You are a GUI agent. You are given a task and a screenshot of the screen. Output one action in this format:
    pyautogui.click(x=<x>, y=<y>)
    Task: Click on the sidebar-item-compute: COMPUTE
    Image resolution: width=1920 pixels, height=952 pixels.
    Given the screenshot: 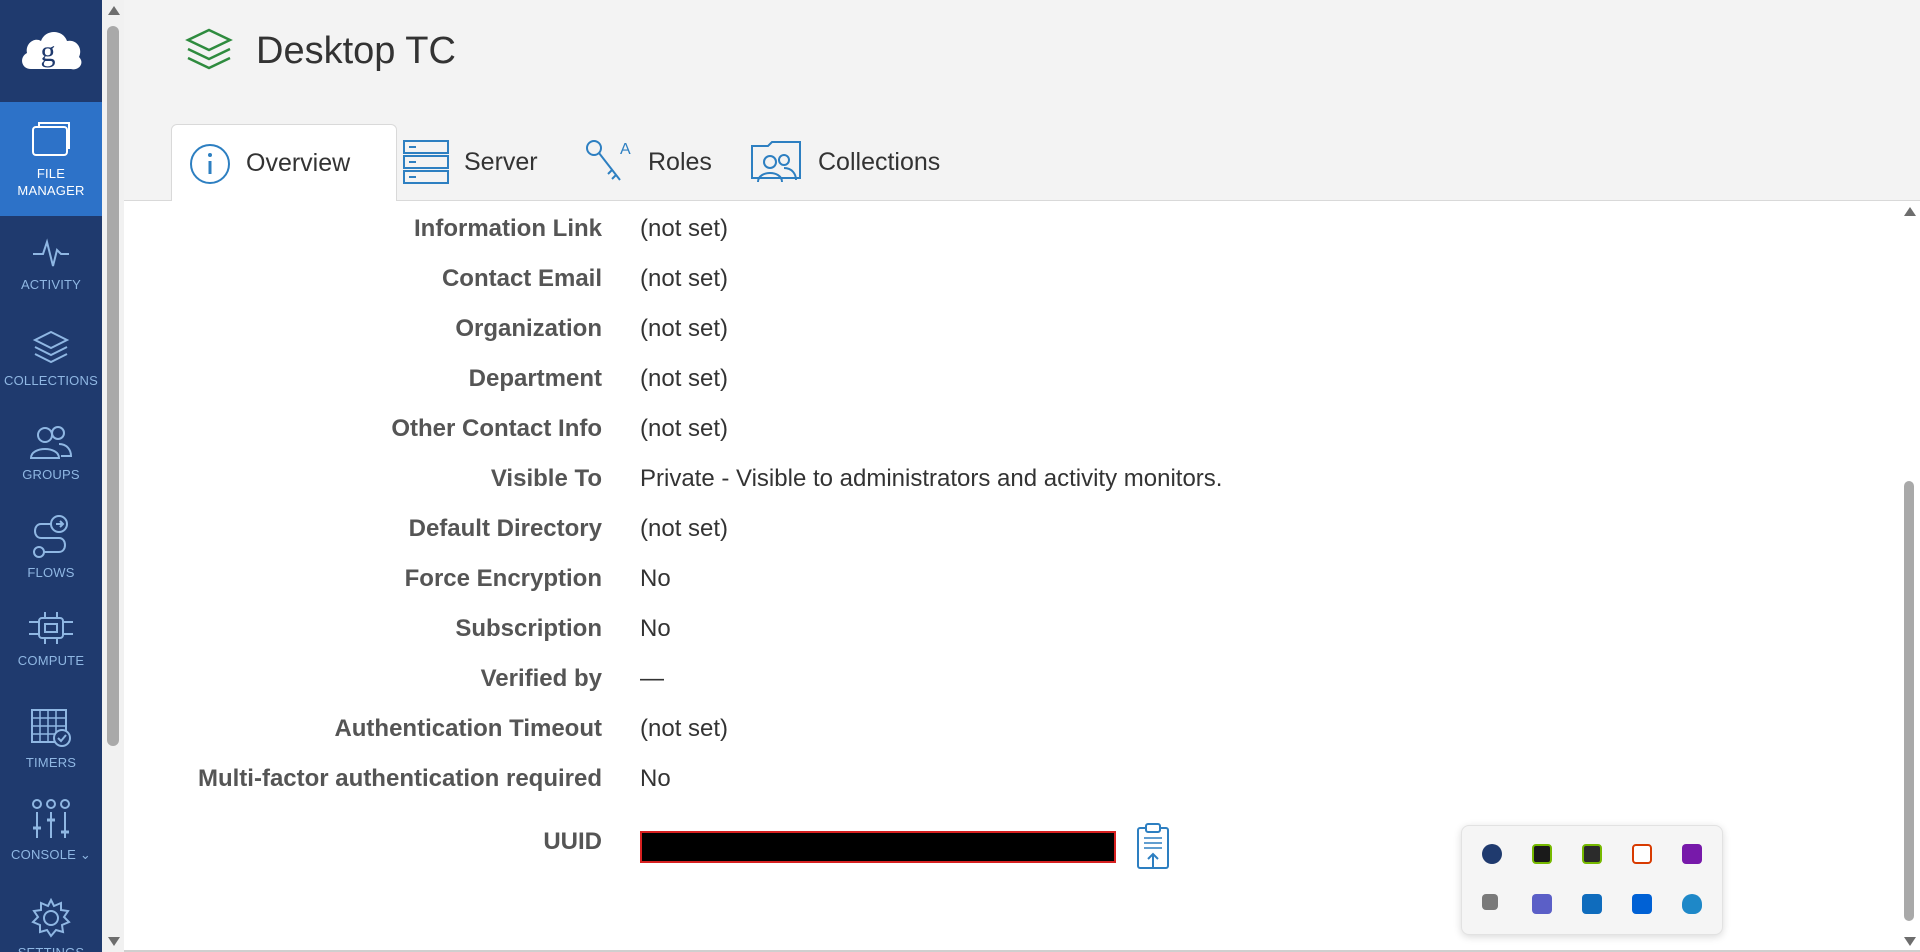 What is the action you would take?
    pyautogui.click(x=51, y=639)
    